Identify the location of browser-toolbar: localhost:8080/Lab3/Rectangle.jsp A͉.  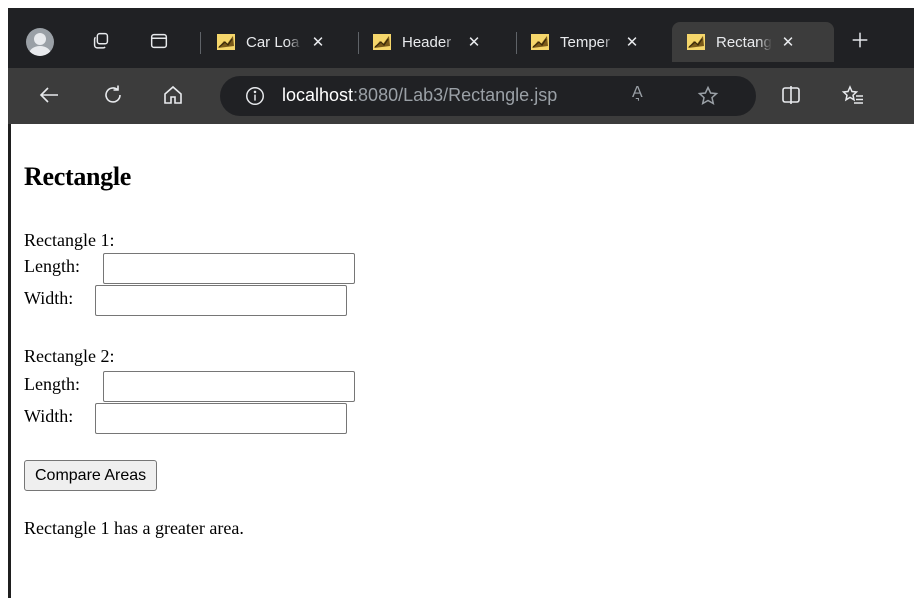
(461, 96).